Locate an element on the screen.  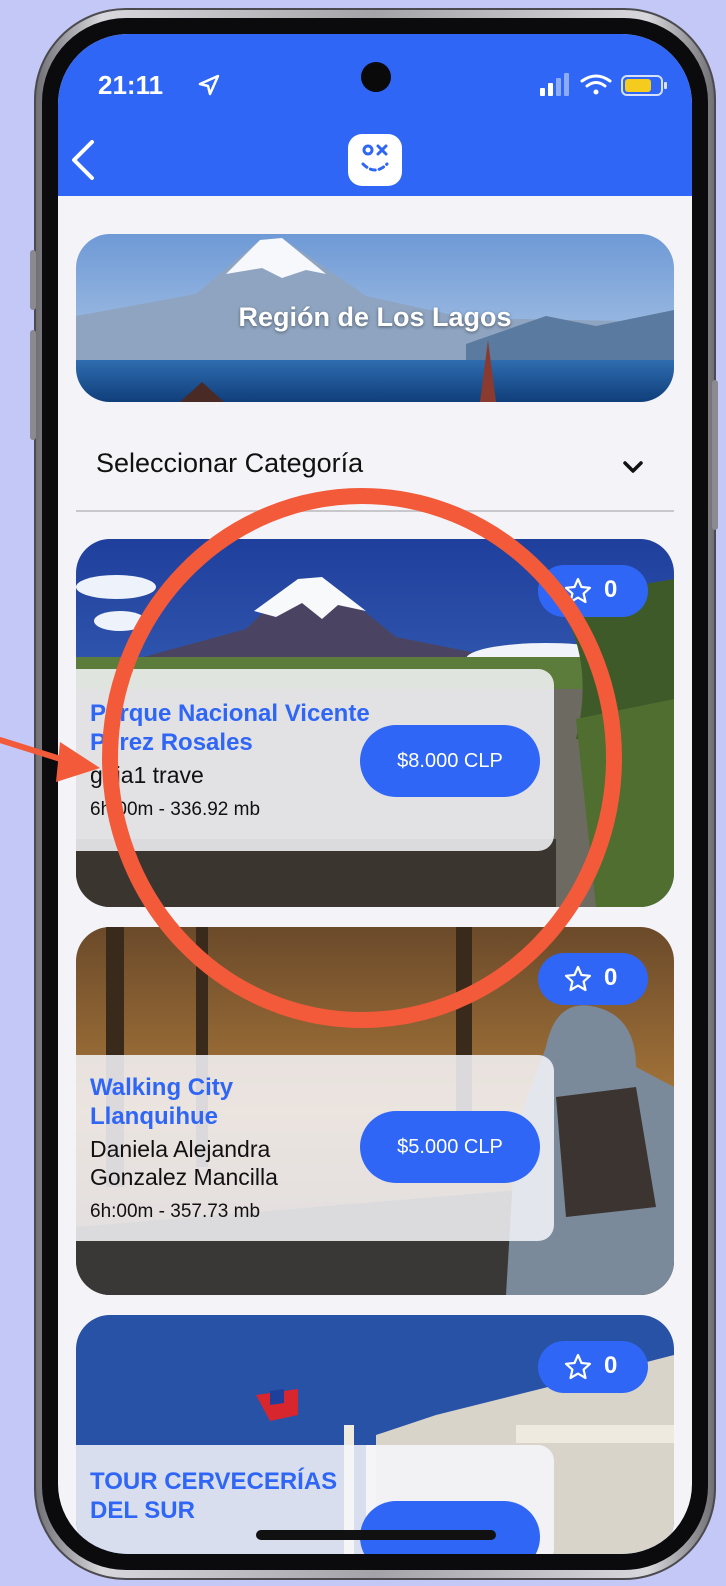
tour-title: Walking City Llanquihue is located at coordinates (162, 1102).